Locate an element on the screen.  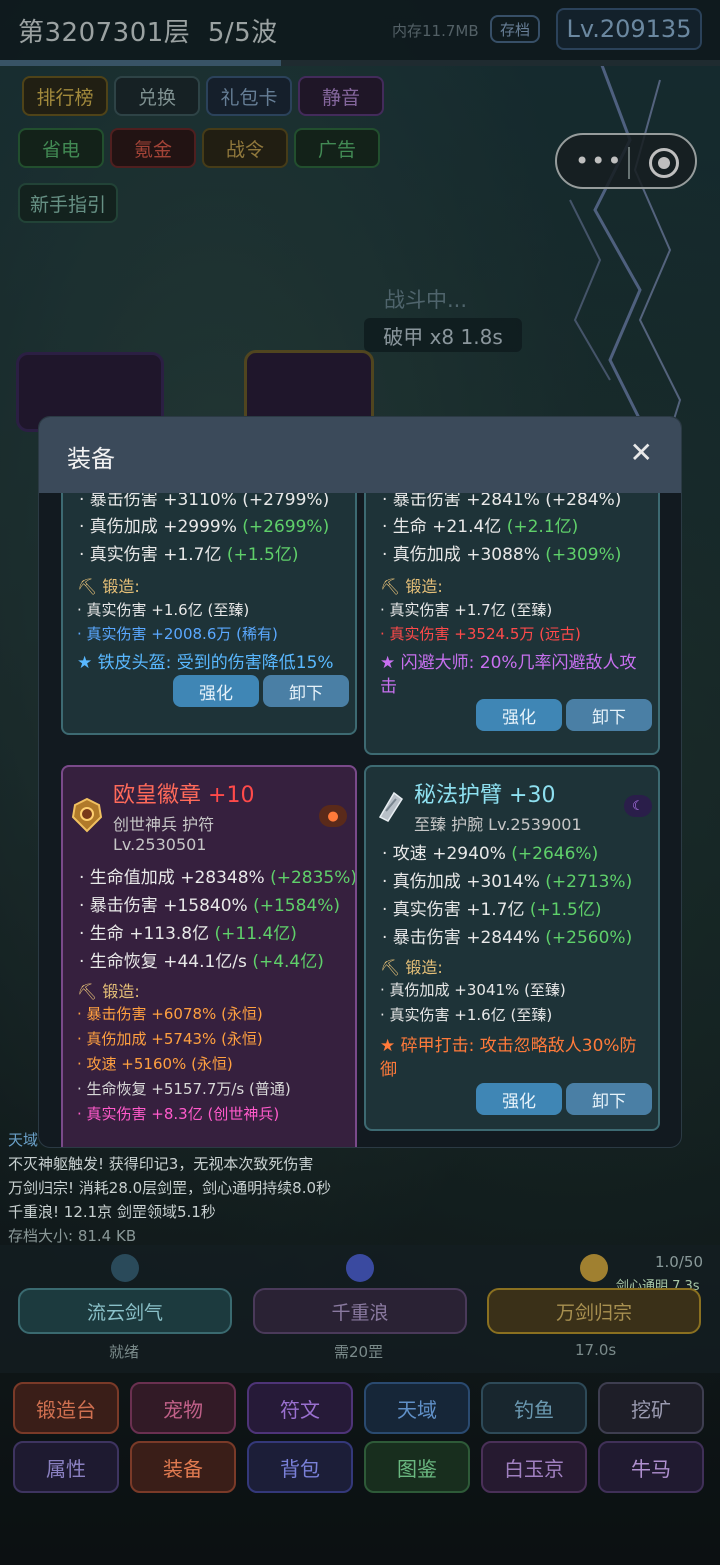
equipment-skill-cont: 御 is located at coordinates (388, 1070).